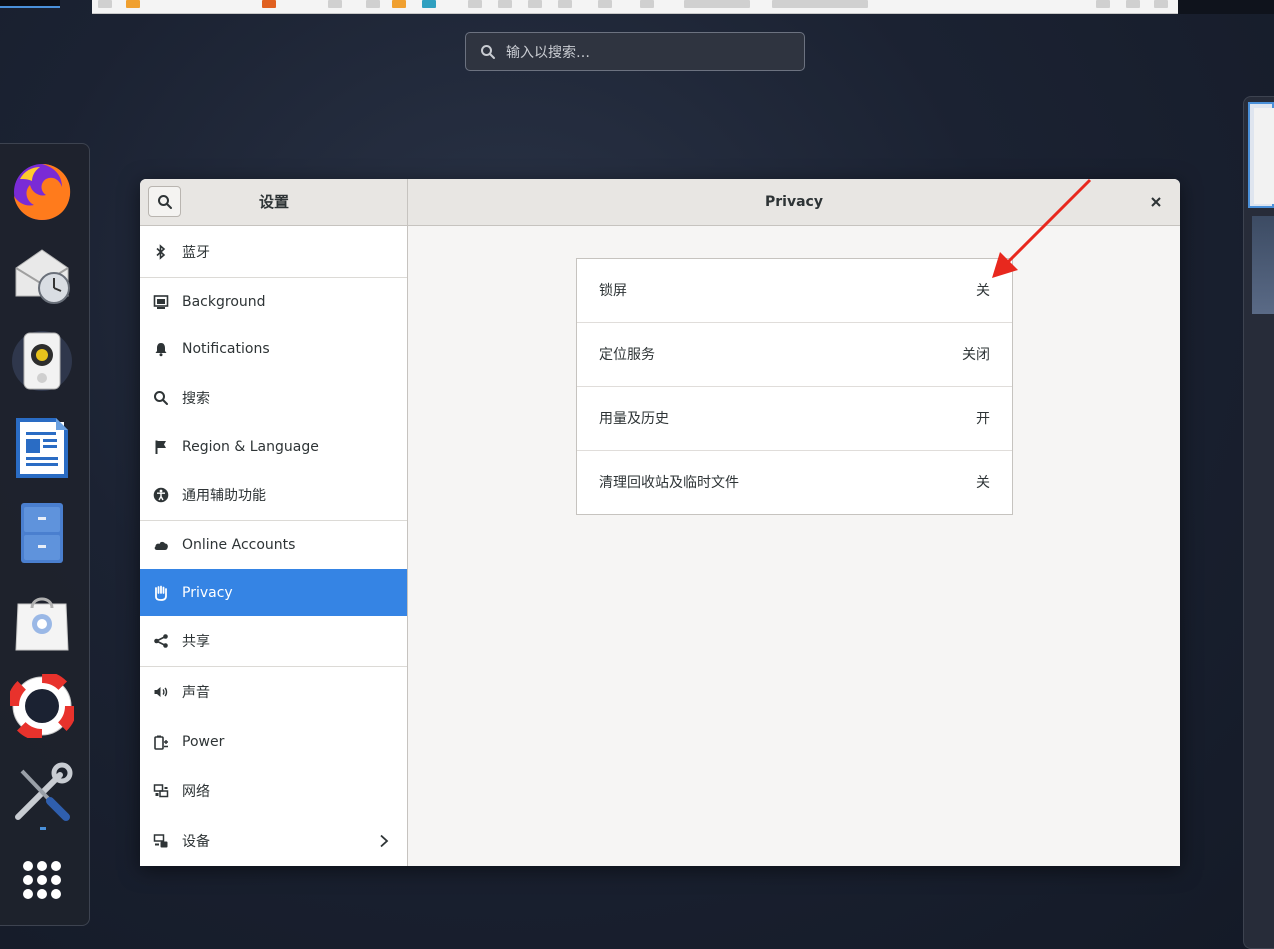  Describe the element at coordinates (239, 545) in the screenshot. I see `sidebar-item-label: Online Accounts` at that location.